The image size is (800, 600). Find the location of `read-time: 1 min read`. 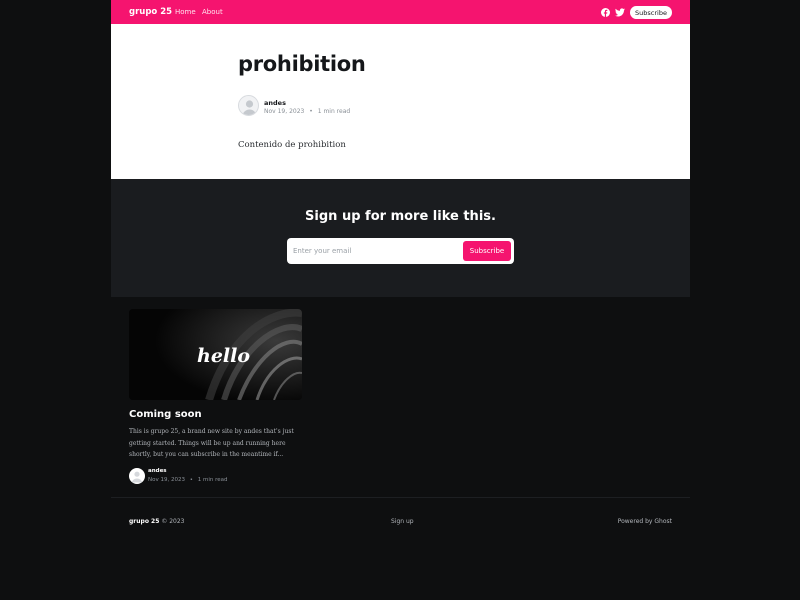

read-time: 1 min read is located at coordinates (334, 111).